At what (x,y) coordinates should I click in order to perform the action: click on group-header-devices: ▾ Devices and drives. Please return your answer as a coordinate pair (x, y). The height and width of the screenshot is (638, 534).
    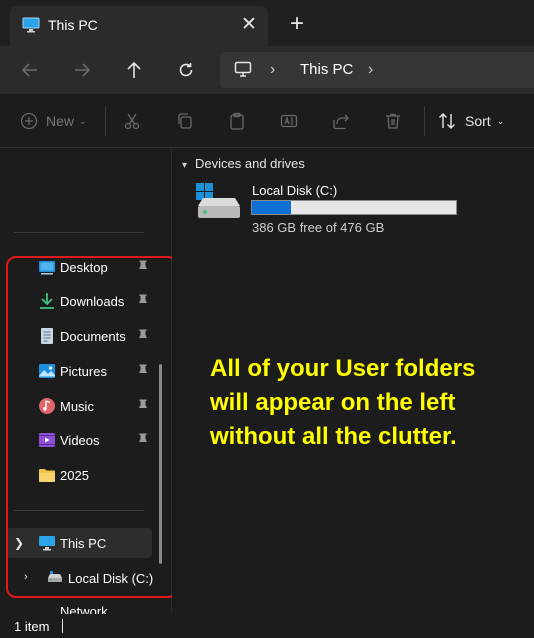
    Looking at the image, I should click on (243, 163).